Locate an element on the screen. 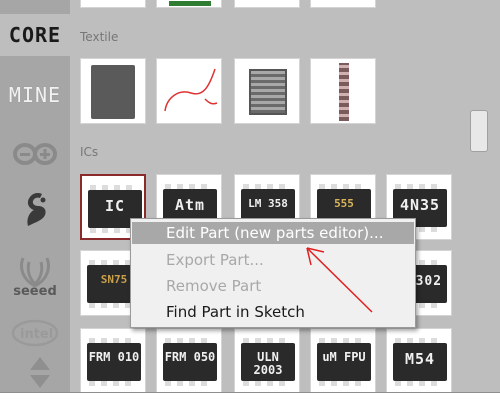 The image size is (500, 403). fritzing-icon is located at coordinates (36, 209).